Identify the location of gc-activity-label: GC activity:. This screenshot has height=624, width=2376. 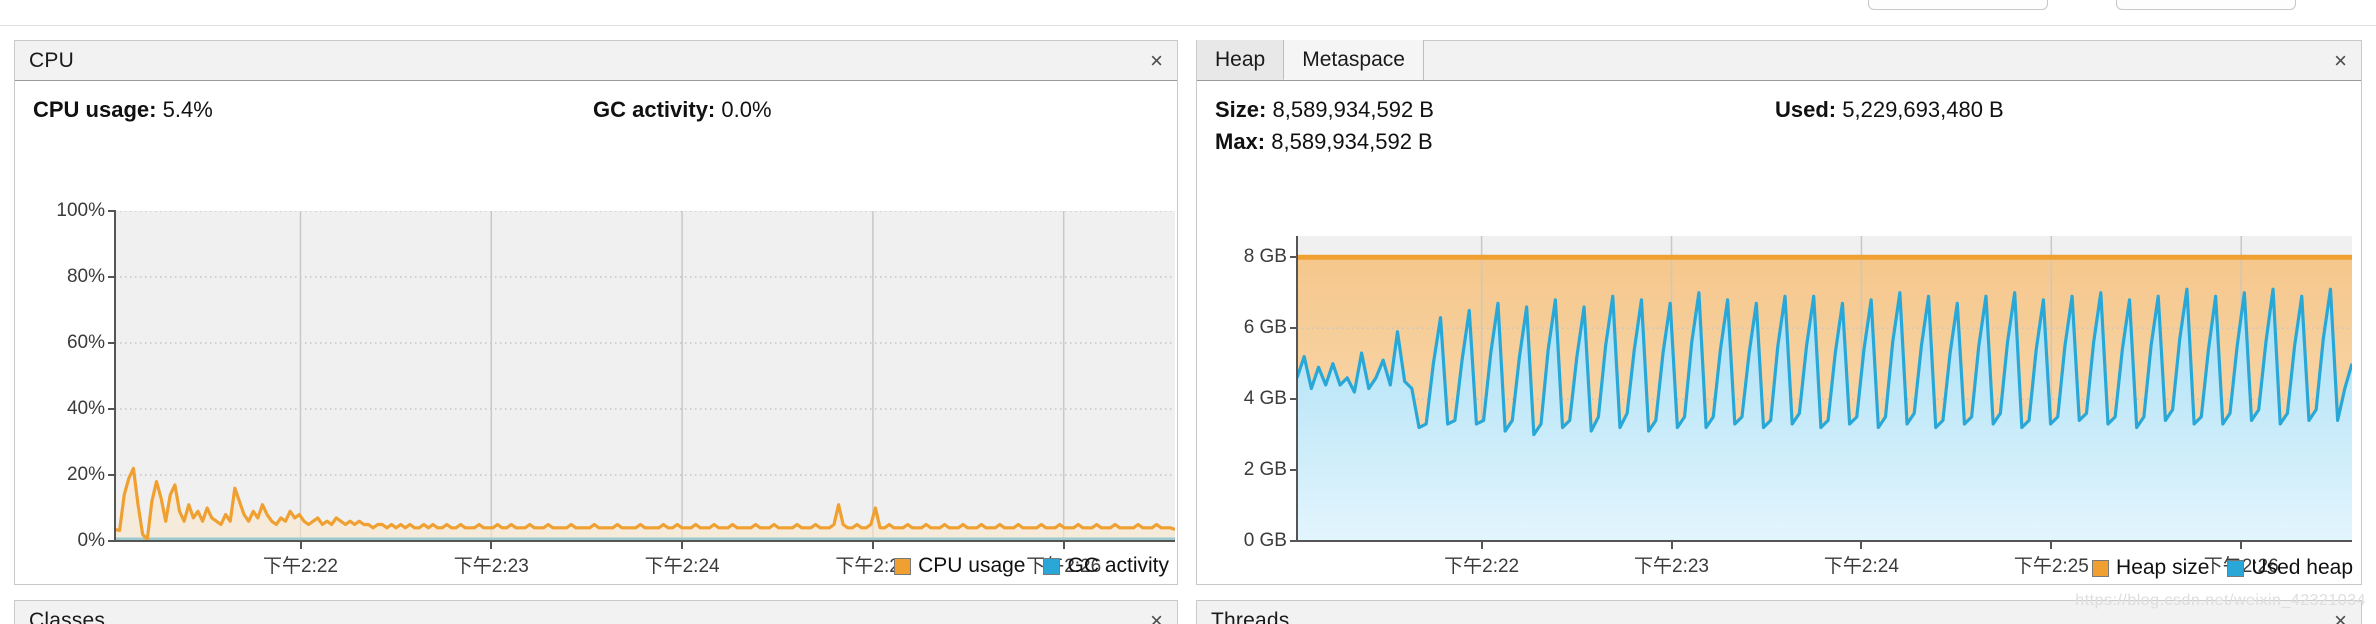
(654, 109).